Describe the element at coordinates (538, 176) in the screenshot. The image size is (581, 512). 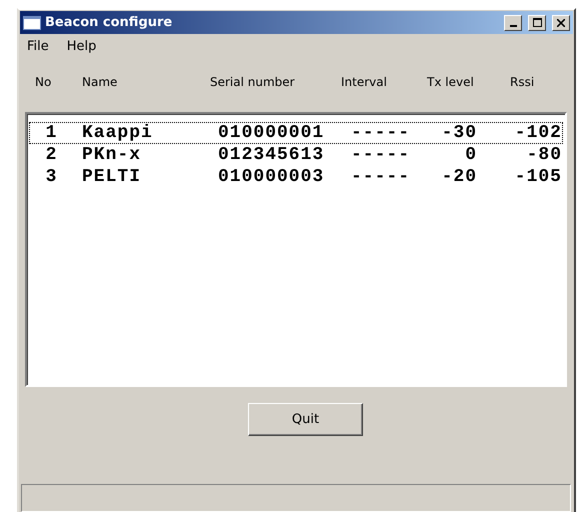
I see `list-cell: -105` at that location.